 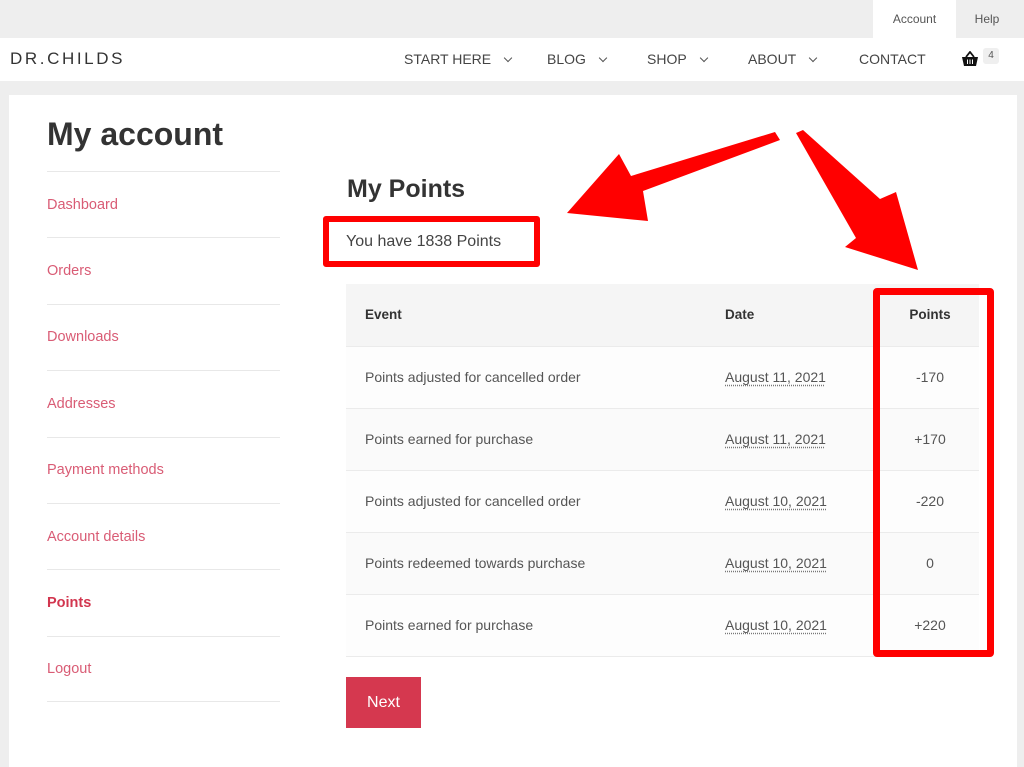 What do you see at coordinates (930, 500) in the screenshot?
I see `points-cell: -220` at bounding box center [930, 500].